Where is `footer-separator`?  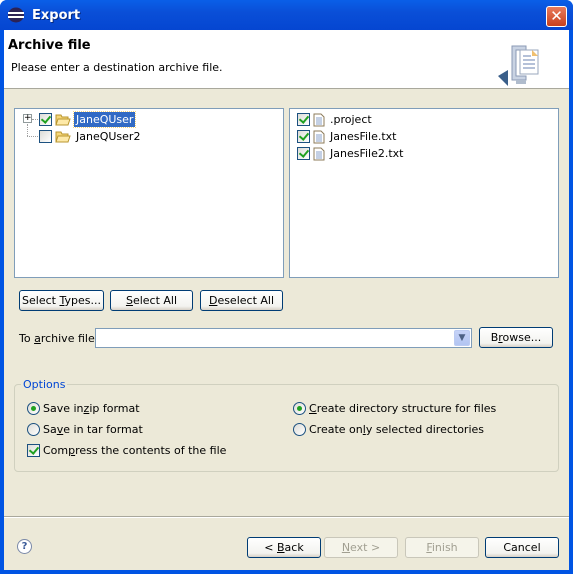
footer-separator is located at coordinates (286, 517).